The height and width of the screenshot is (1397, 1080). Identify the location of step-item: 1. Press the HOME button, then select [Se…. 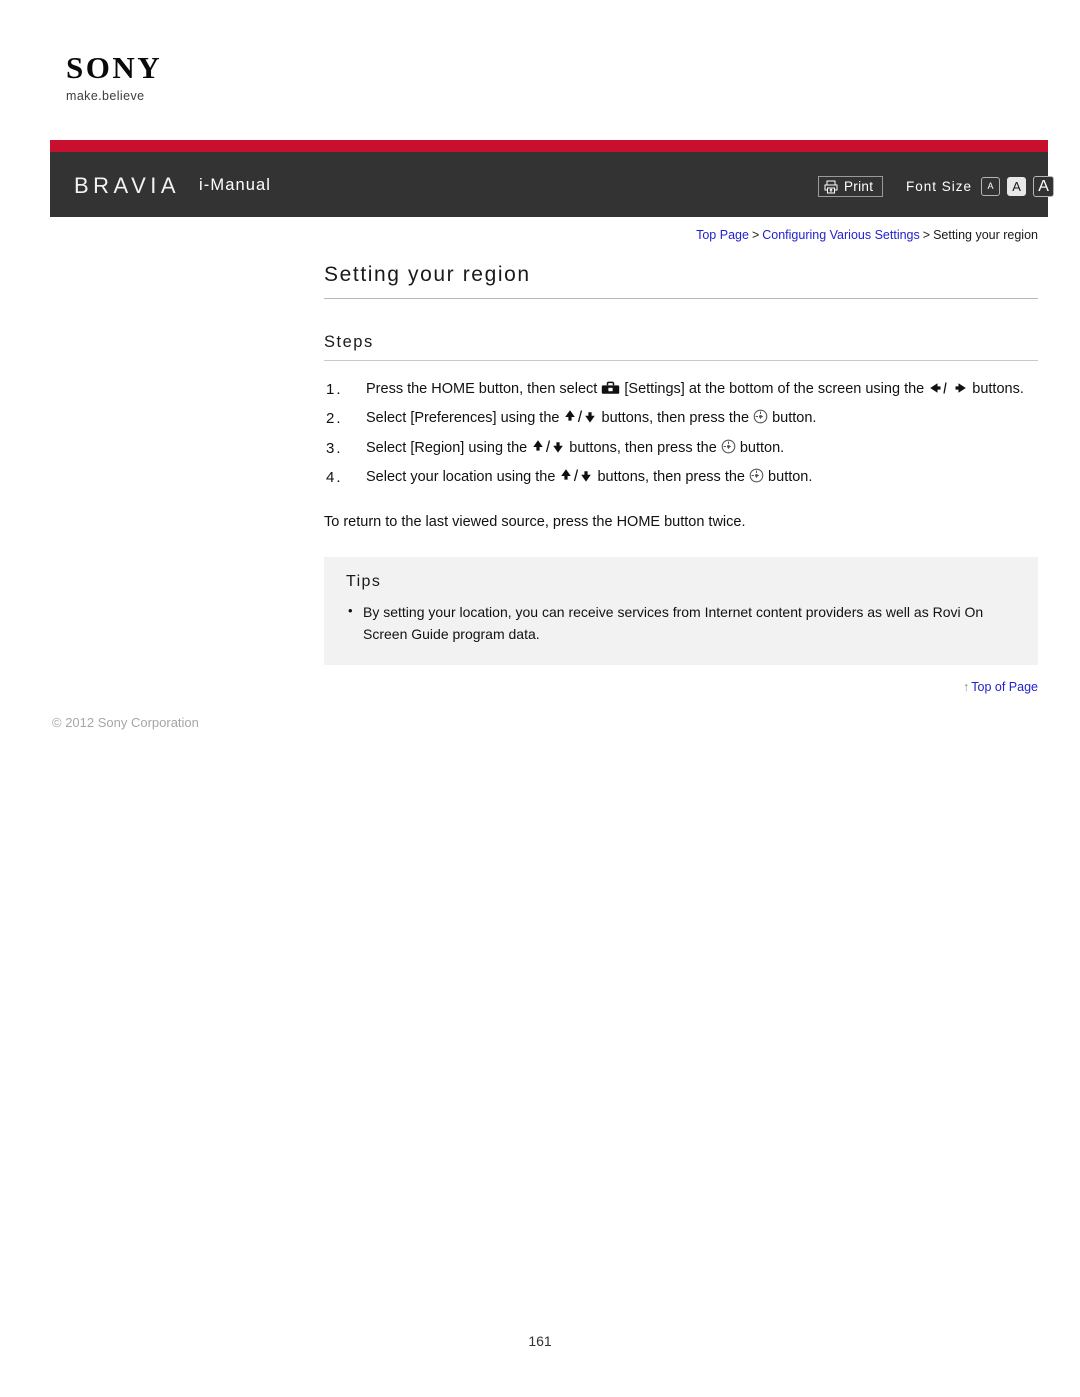
(681, 390).